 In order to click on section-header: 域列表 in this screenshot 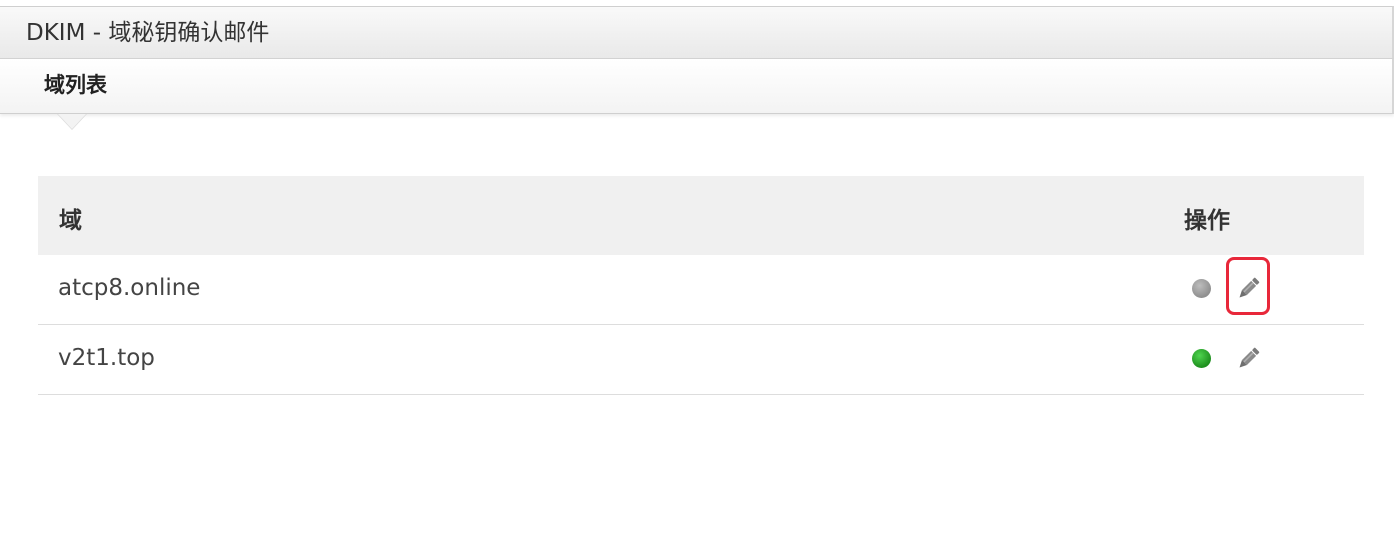, I will do `click(697, 86)`.